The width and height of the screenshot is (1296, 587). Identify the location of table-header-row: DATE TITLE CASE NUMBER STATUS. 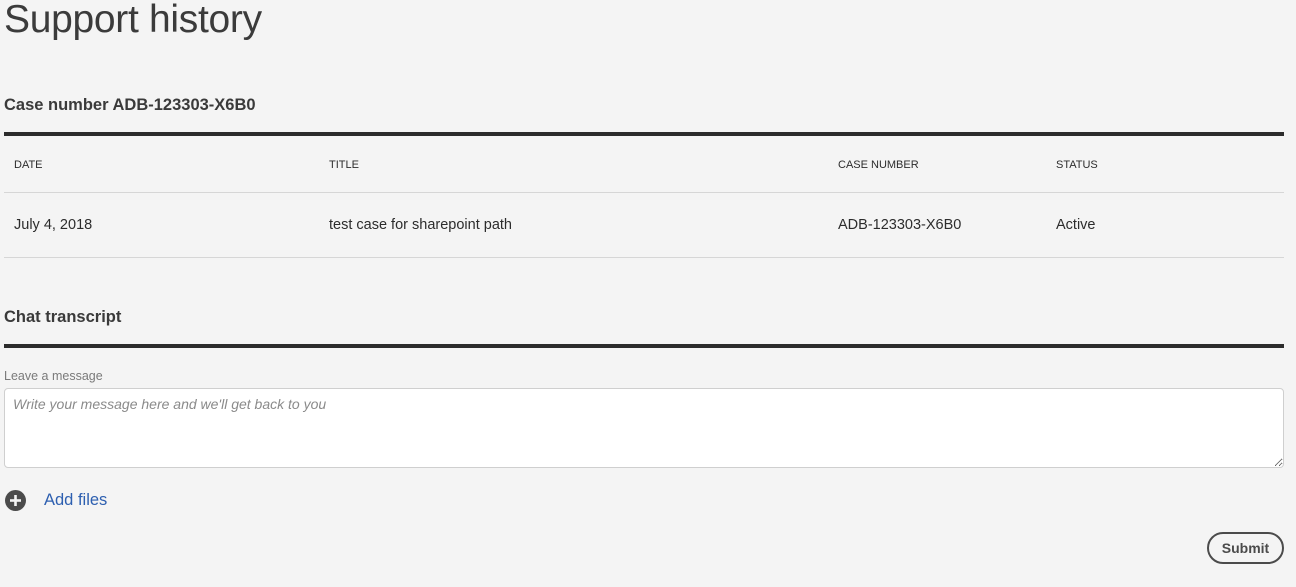
(644, 164).